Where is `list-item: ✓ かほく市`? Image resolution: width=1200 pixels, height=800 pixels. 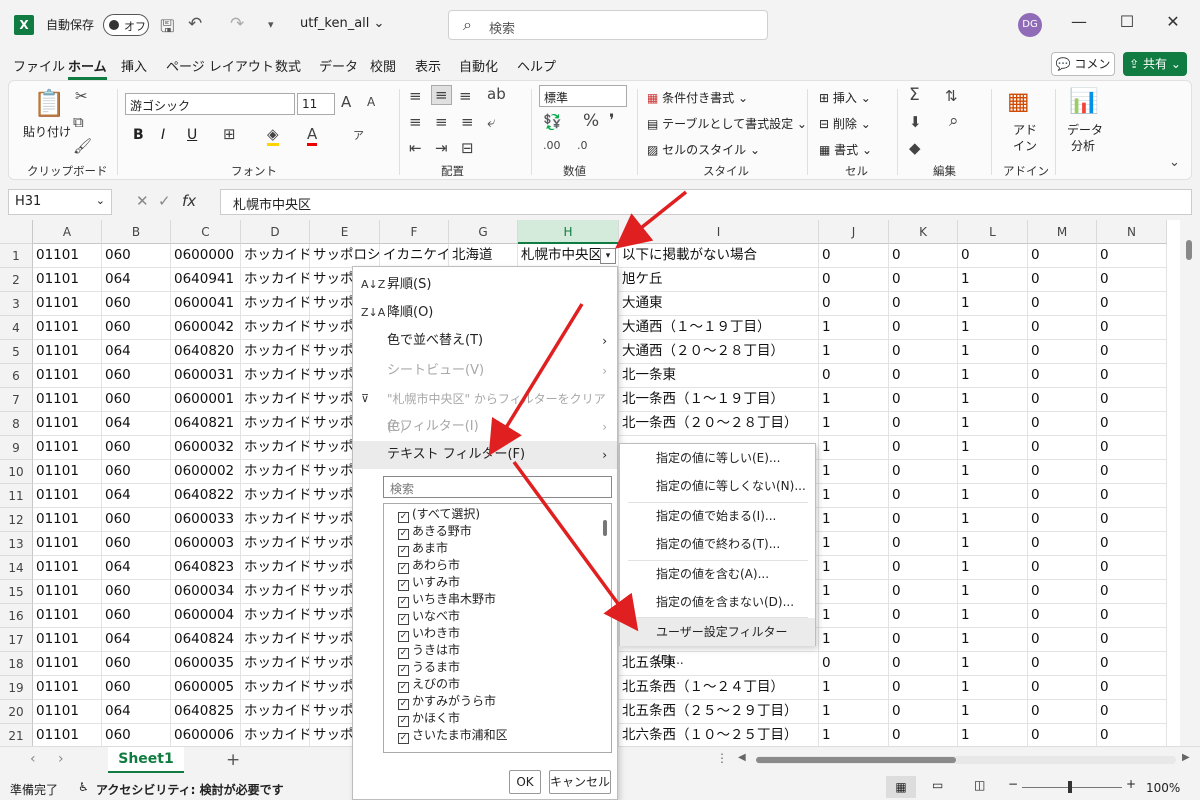
list-item: ✓ かほく市 is located at coordinates (429, 718).